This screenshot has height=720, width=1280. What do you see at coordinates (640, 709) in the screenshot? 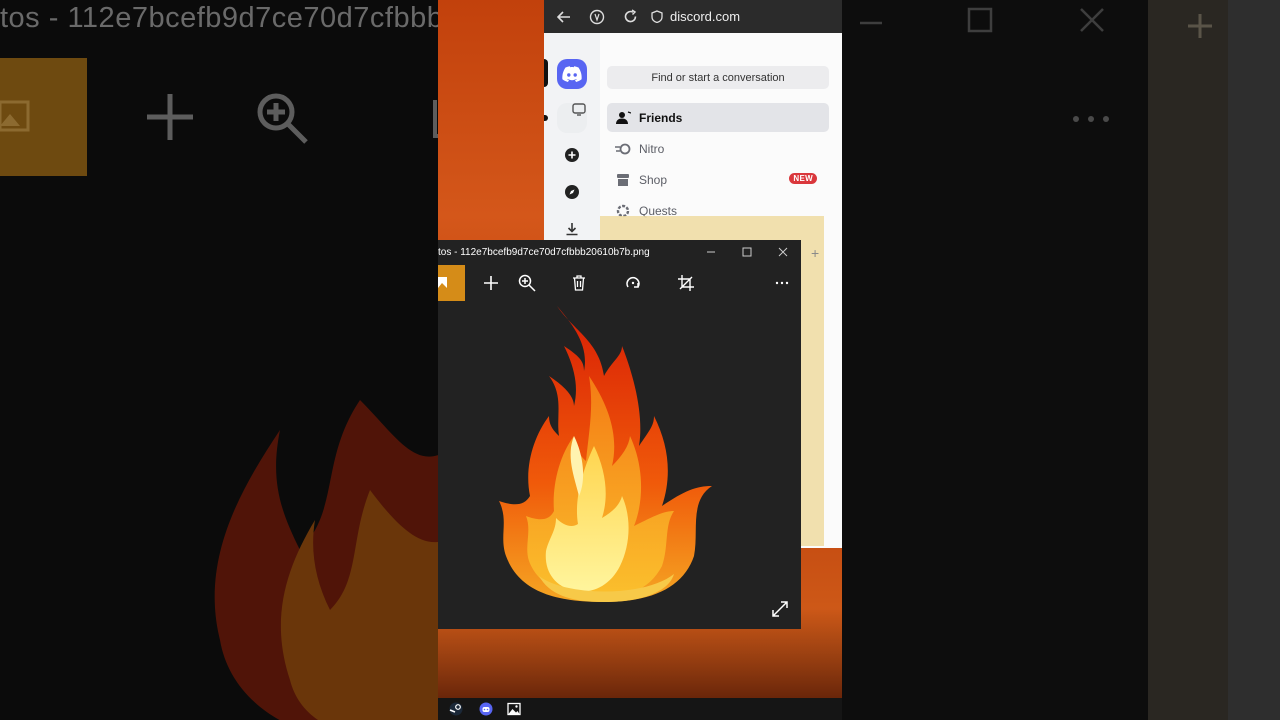
I see `taskbar` at bounding box center [640, 709].